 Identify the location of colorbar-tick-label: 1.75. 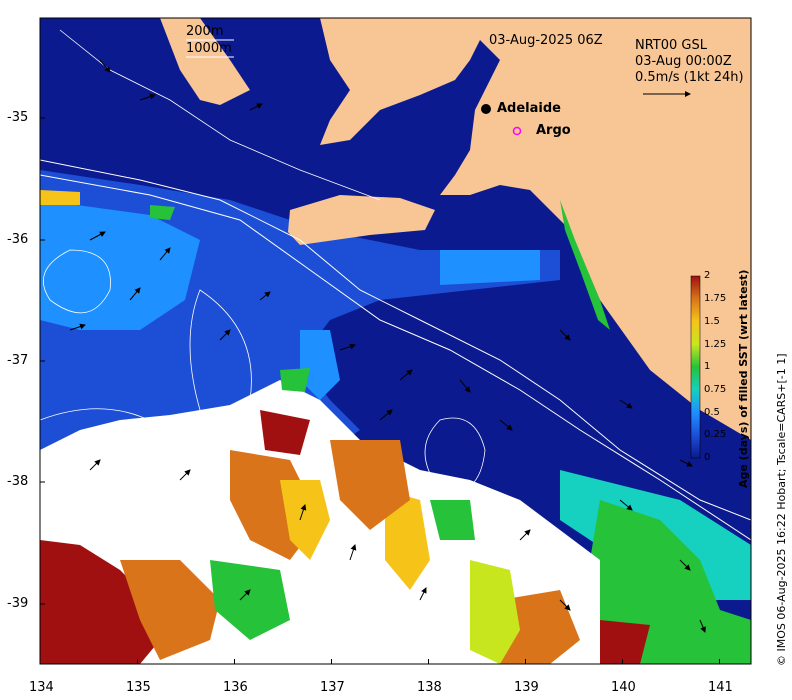
(715, 298).